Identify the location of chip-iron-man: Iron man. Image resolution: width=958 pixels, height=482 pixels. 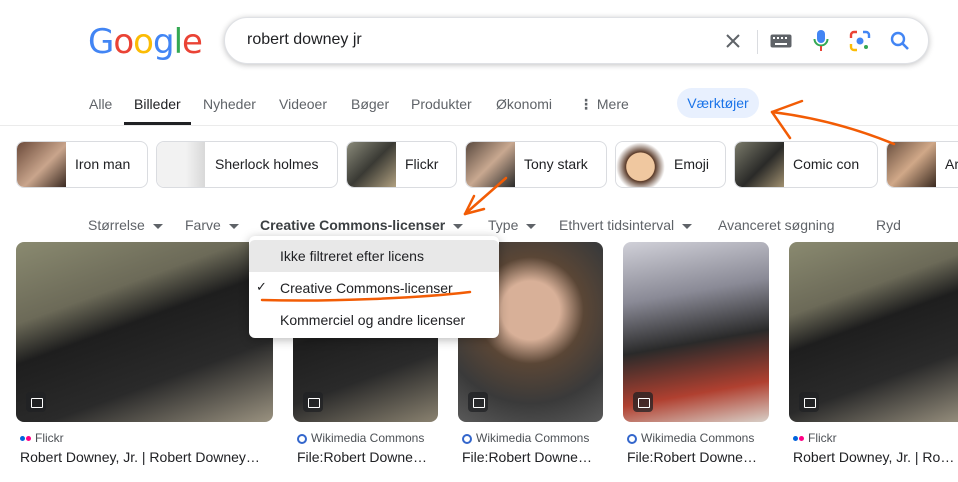
(82, 164).